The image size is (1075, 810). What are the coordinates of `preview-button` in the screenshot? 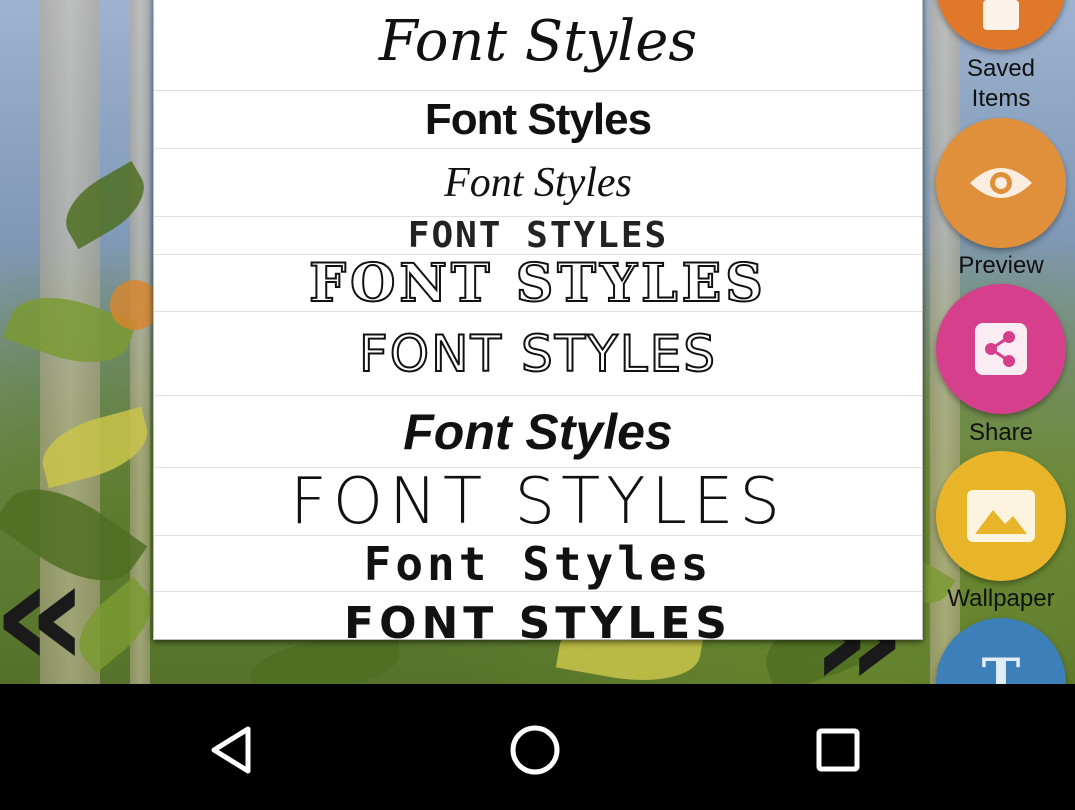 It's located at (1001, 183).